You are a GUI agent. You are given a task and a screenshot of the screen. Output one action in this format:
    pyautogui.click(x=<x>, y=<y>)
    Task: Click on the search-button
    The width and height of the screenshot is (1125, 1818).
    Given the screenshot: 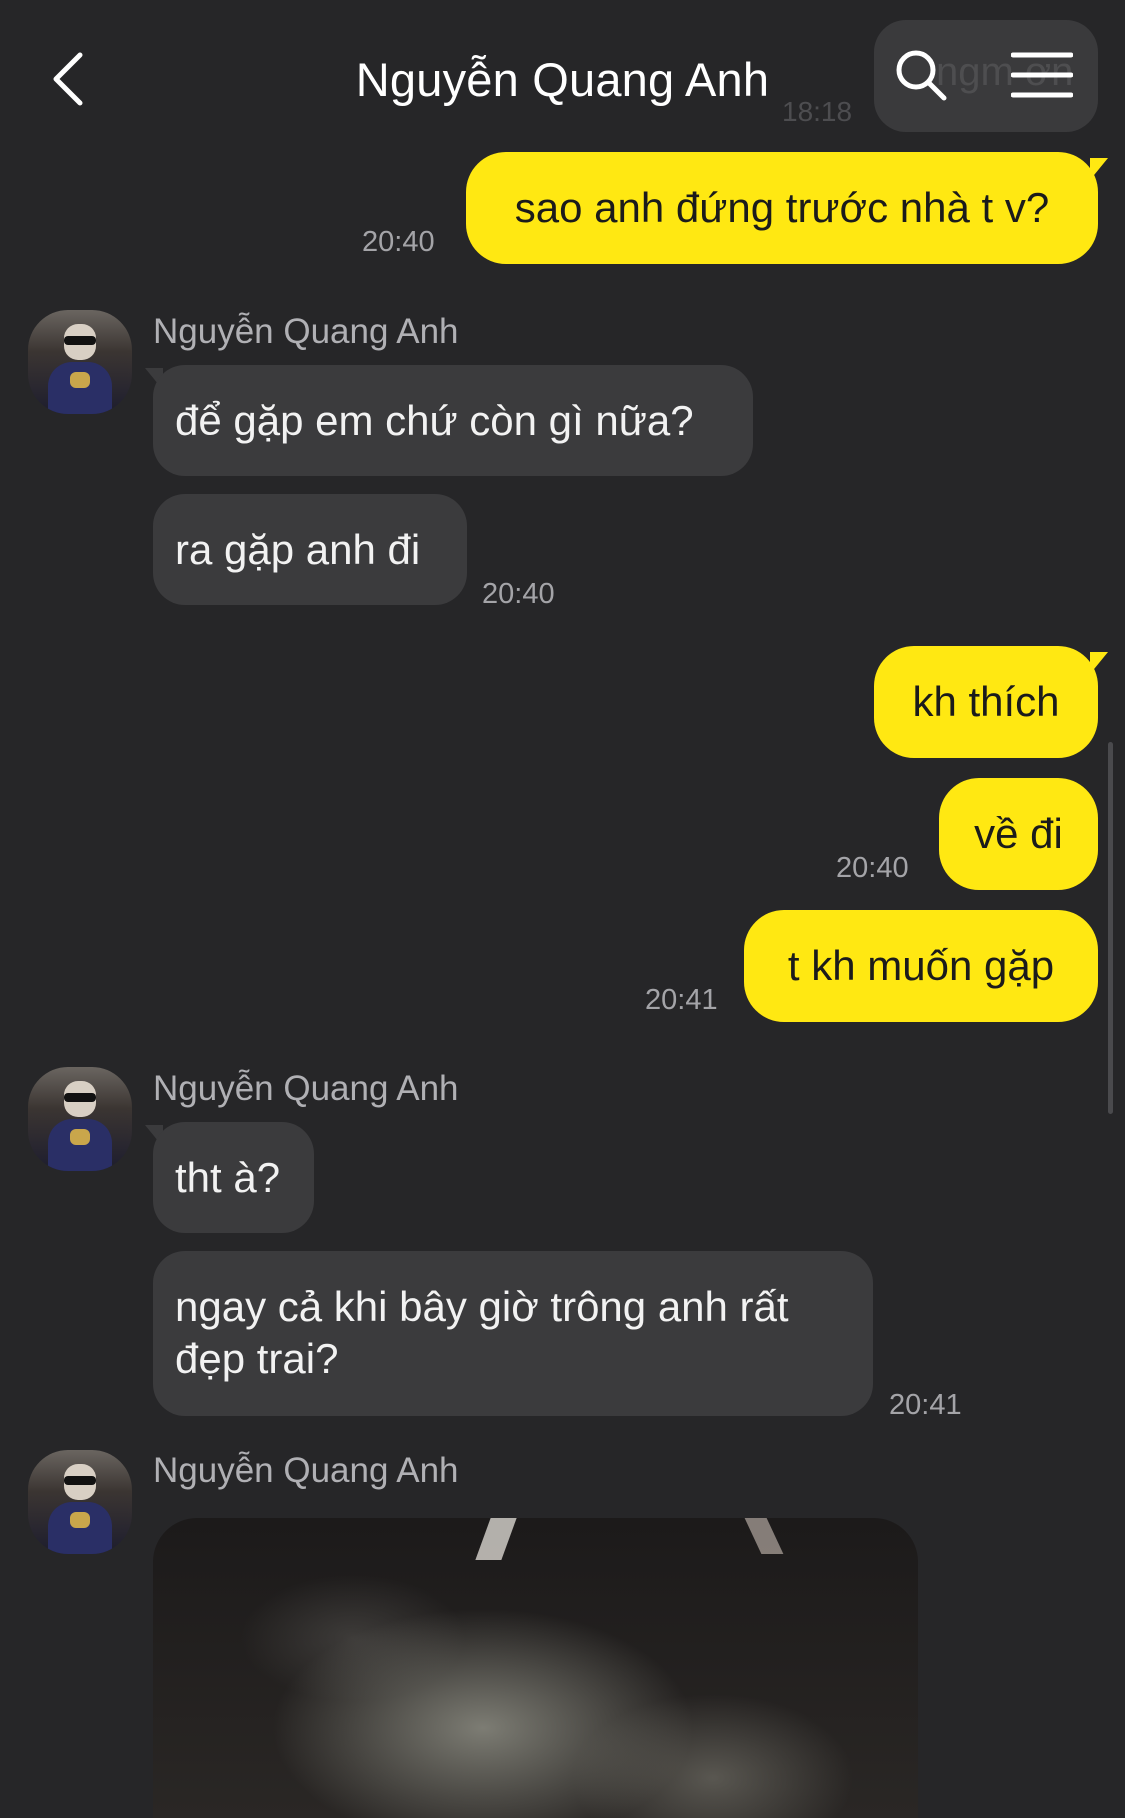 What is the action you would take?
    pyautogui.click(x=921, y=75)
    